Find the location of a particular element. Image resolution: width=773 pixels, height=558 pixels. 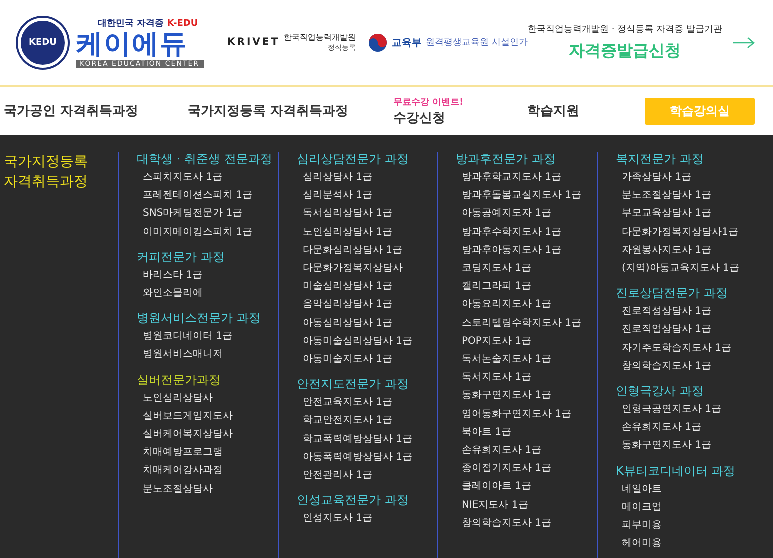

taegeuk-emblem-icon is located at coordinates (378, 42).